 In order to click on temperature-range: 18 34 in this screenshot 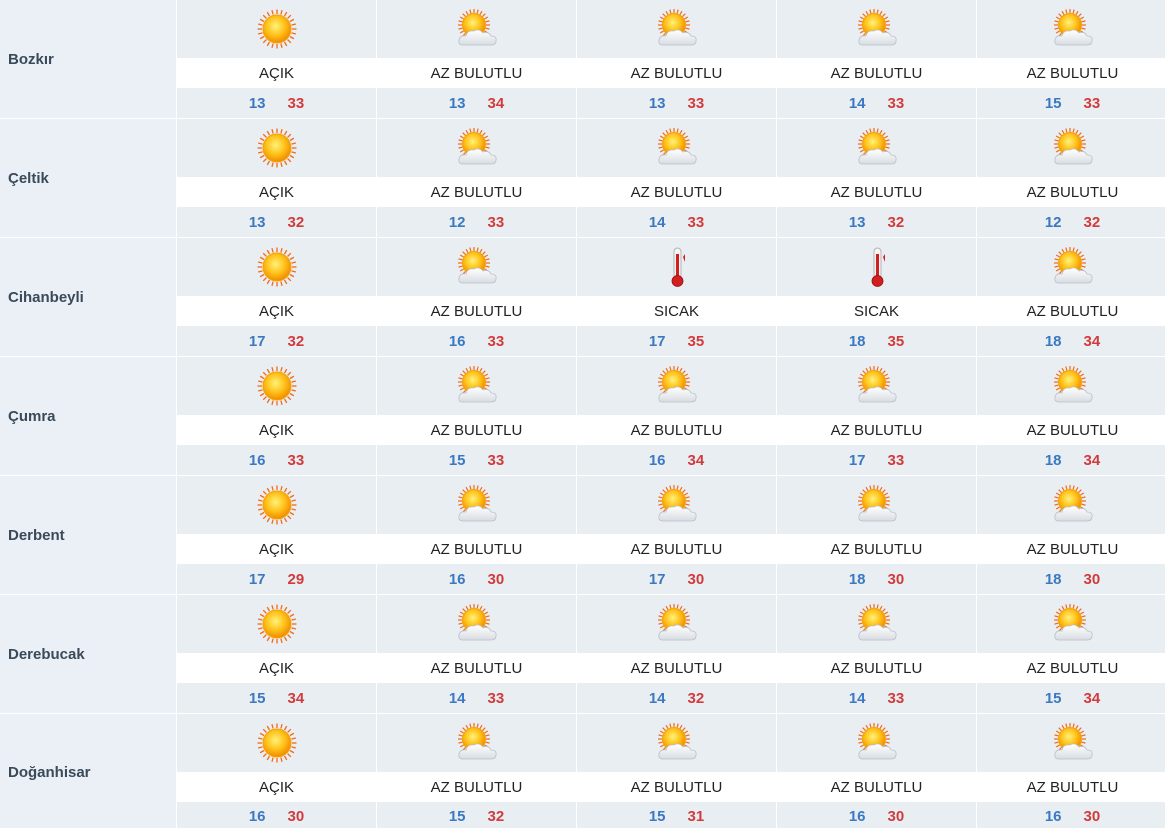, I will do `click(1071, 460)`.